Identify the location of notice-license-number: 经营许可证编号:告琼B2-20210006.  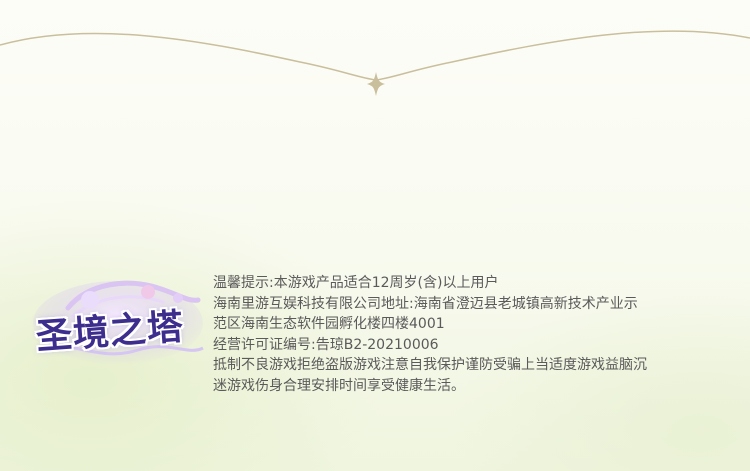
(326, 344).